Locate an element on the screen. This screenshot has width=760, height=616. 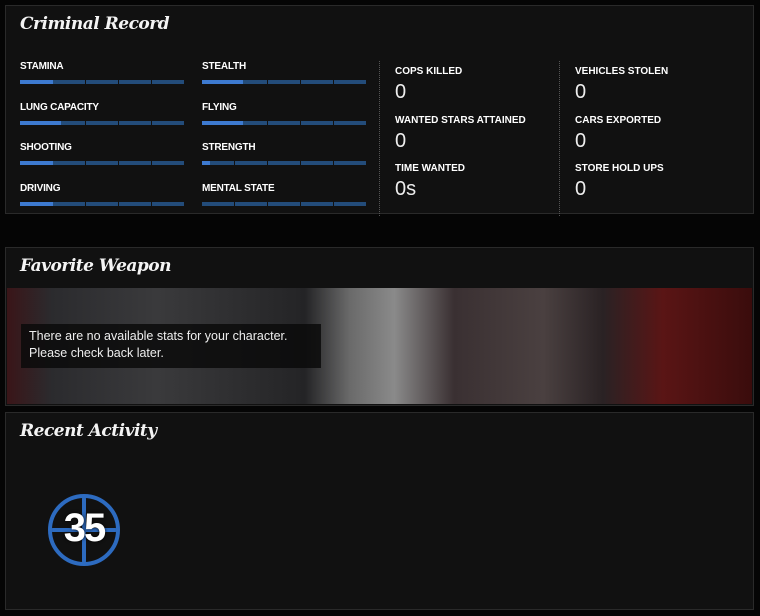
crime-stat: COPS KILLED 0 is located at coordinates (428, 85).